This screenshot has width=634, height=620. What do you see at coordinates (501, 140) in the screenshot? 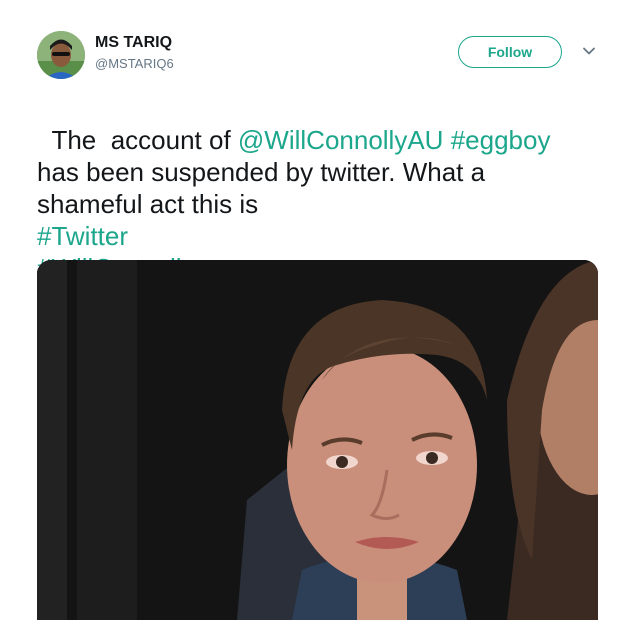
I see `hashtag-link-eggboy: #eggboy` at bounding box center [501, 140].